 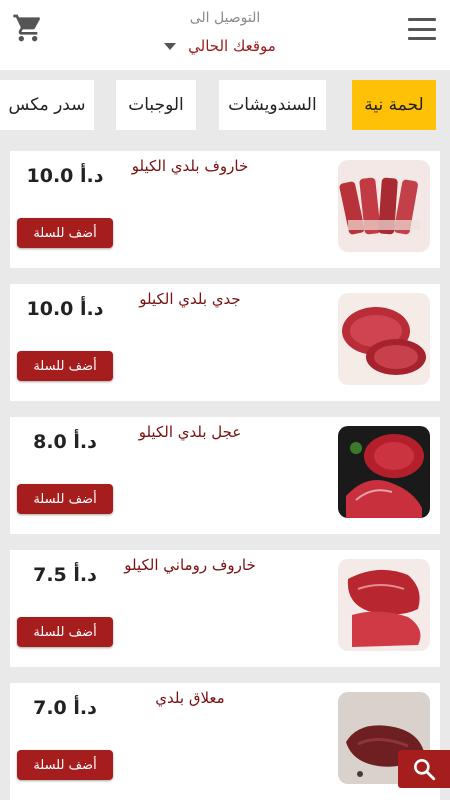 What do you see at coordinates (384, 339) in the screenshot?
I see `goat-meat-image` at bounding box center [384, 339].